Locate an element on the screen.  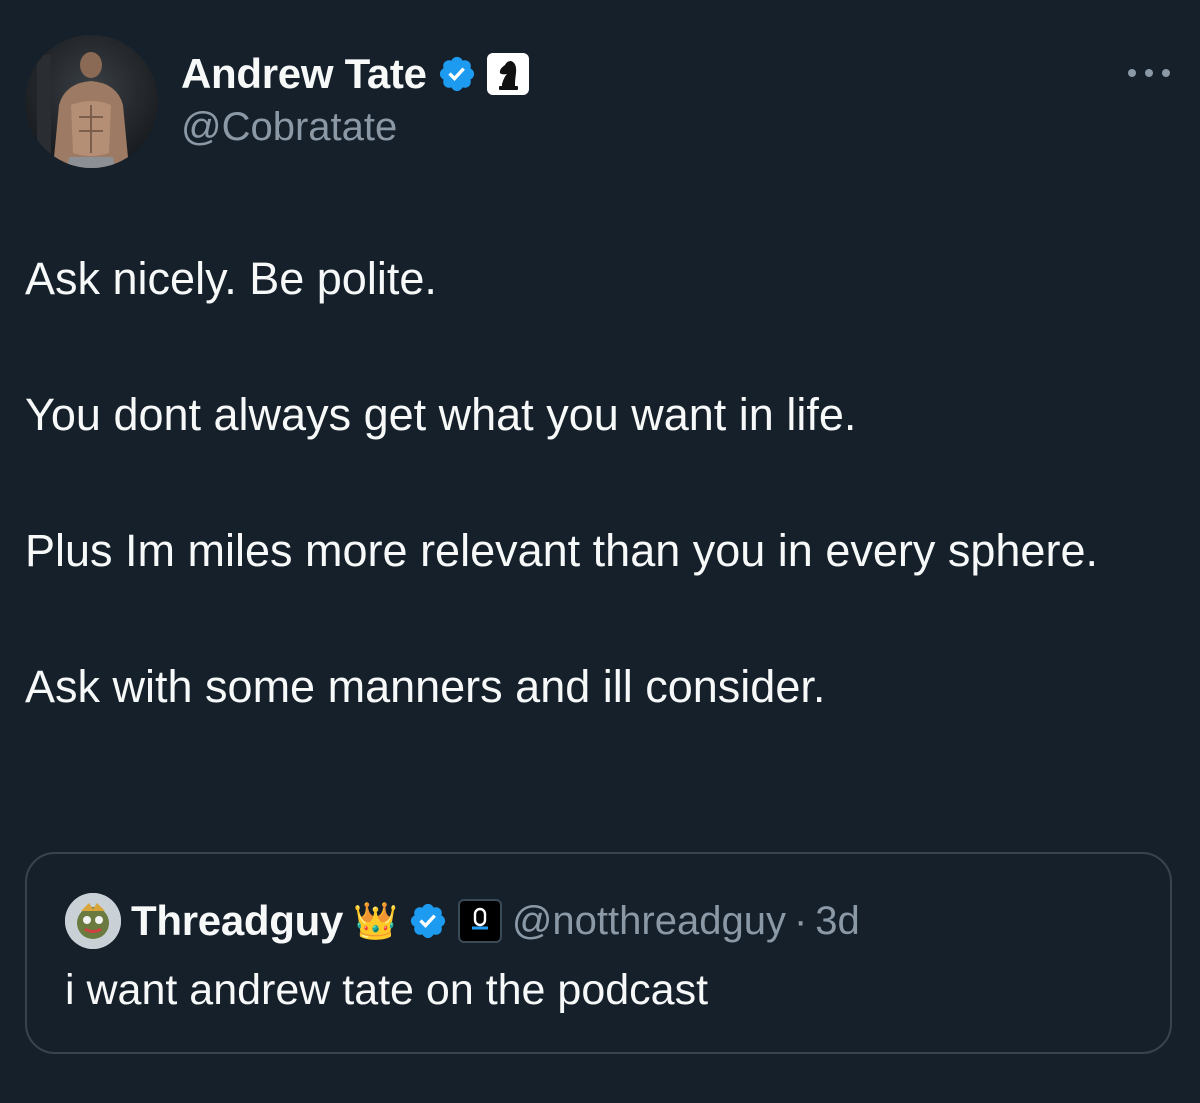
quoted-handle: @notthreadguy is located at coordinates (649, 921).